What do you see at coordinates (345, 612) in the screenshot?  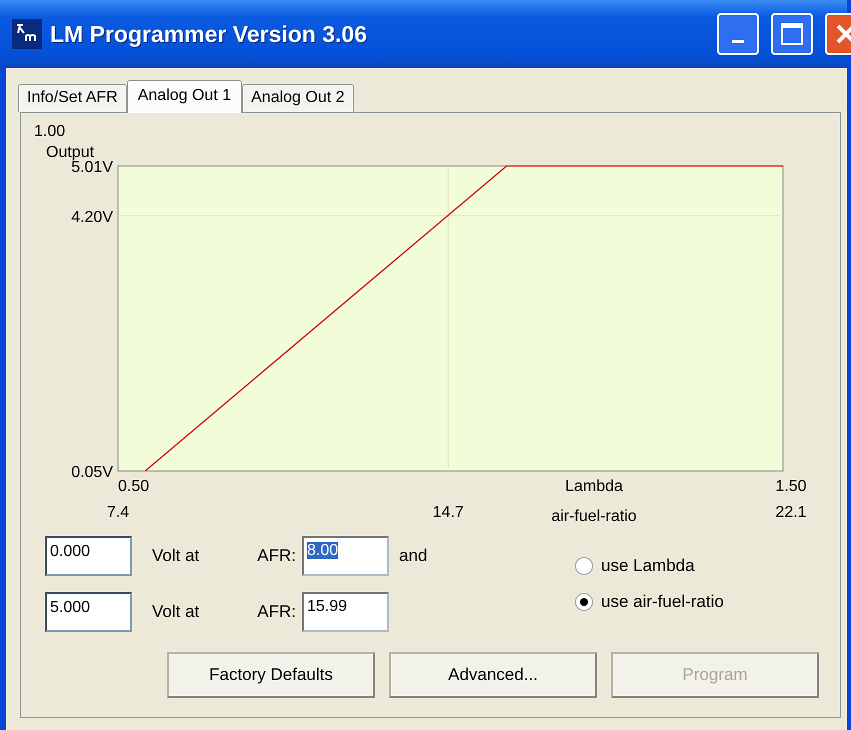 I see `afr-field: 15.99` at bounding box center [345, 612].